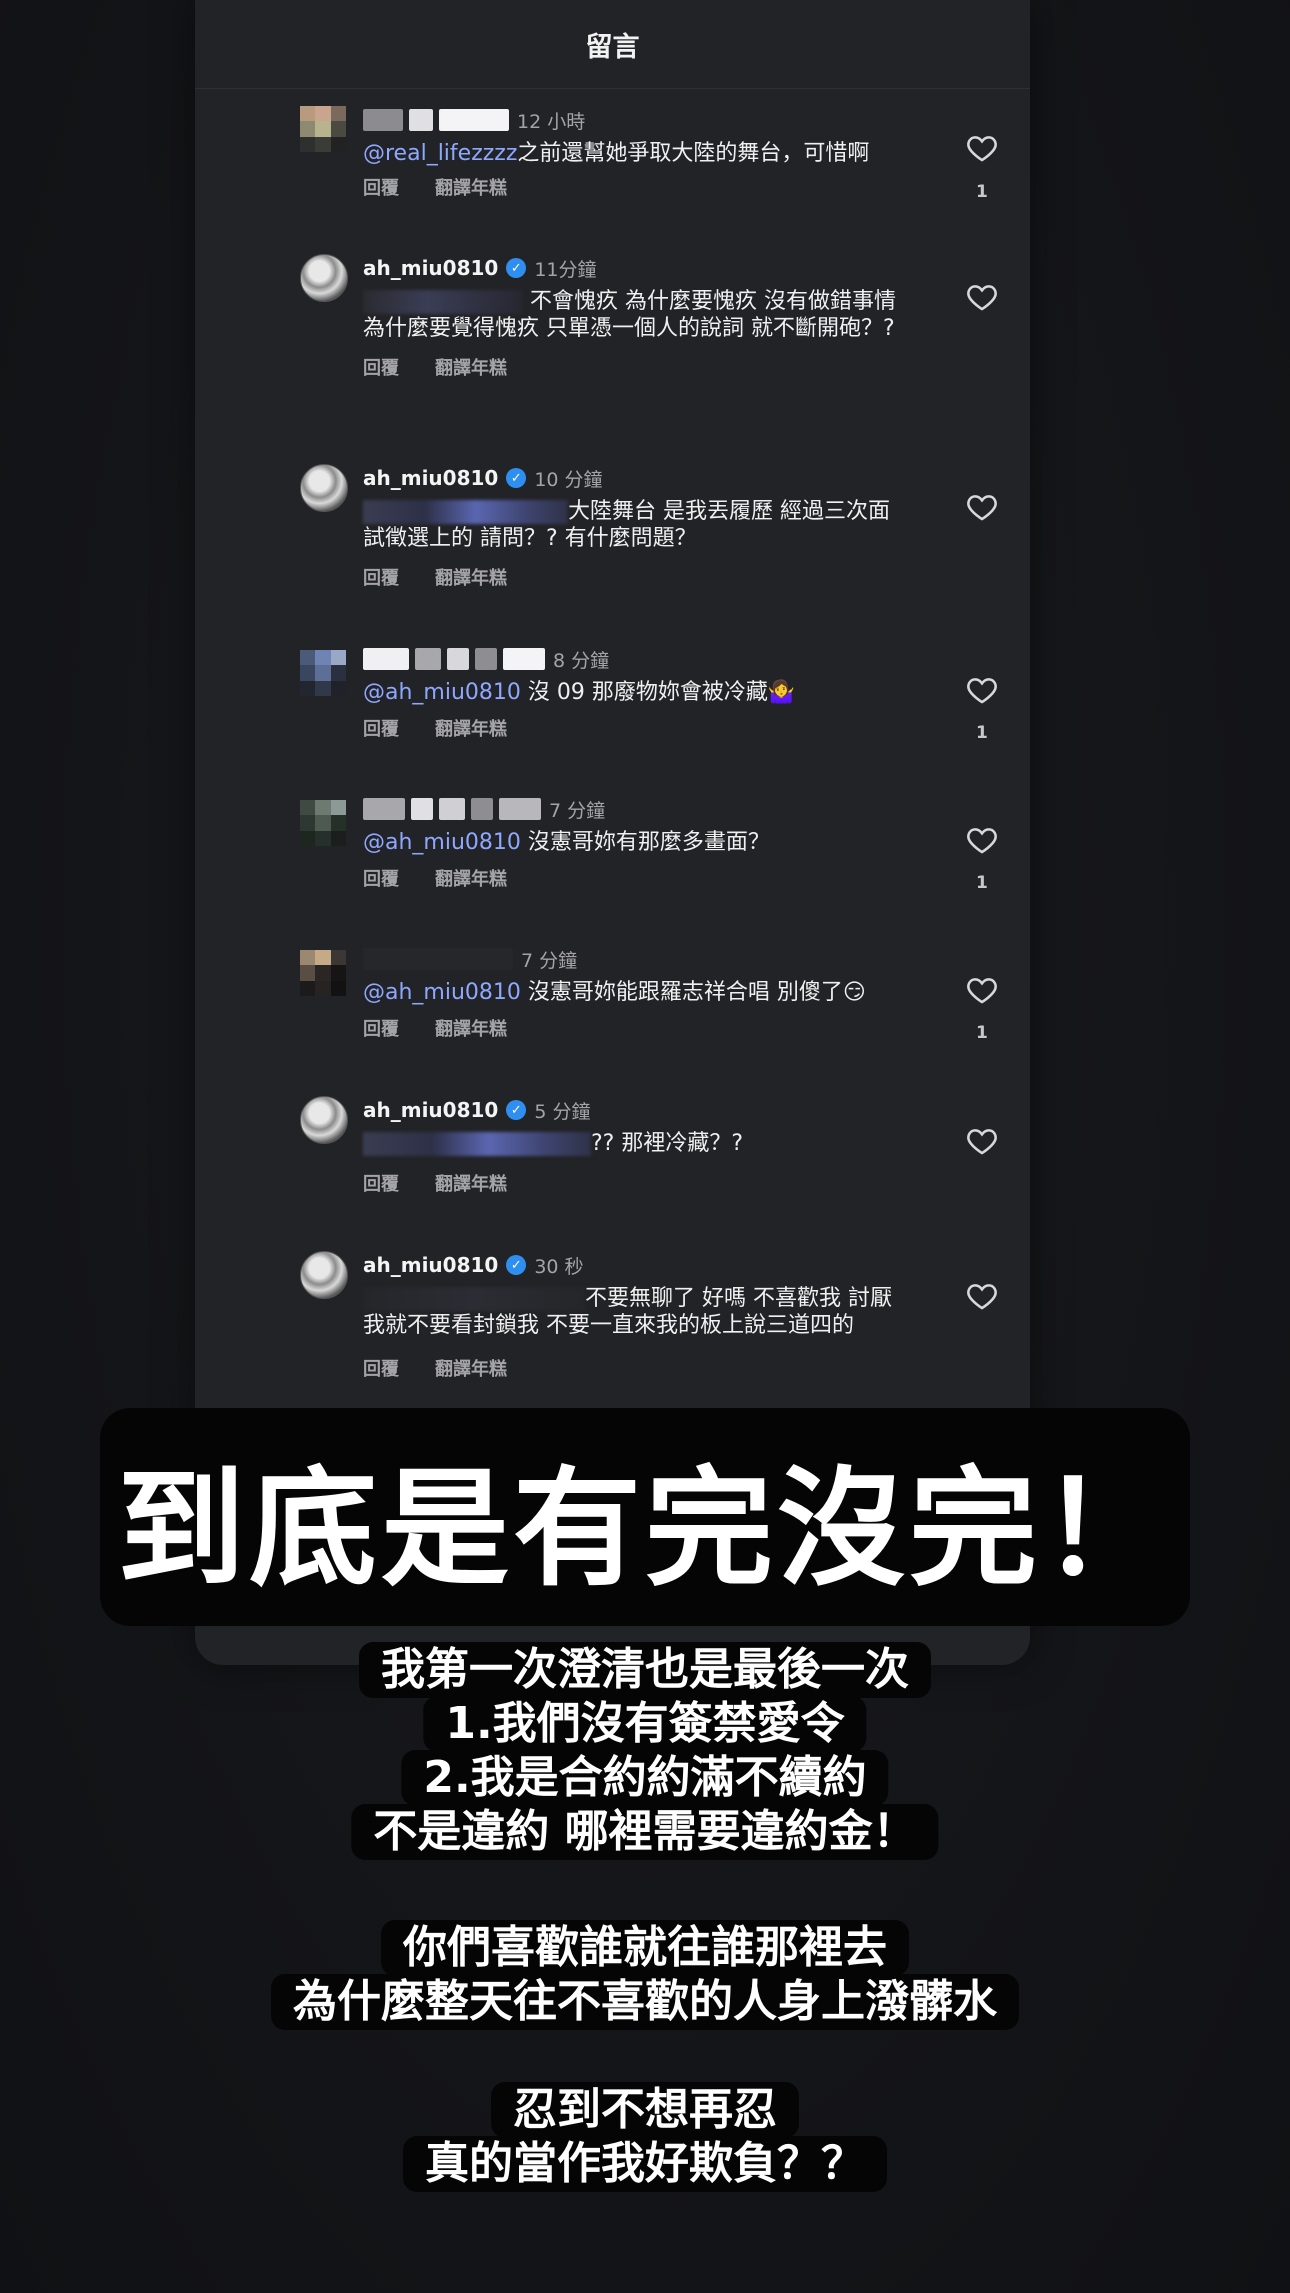 The height and width of the screenshot is (2293, 1290). I want to click on comment-meta: 8 分鐘, so click(486, 659).